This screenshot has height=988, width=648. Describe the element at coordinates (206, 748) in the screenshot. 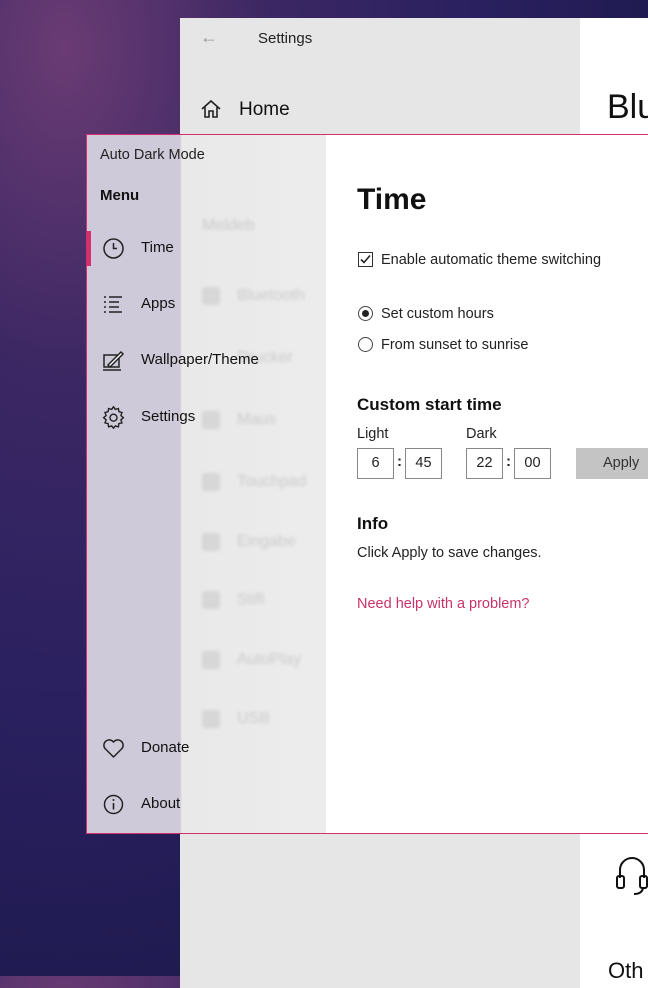

I see `sidebar-item-donate: Donate` at that location.